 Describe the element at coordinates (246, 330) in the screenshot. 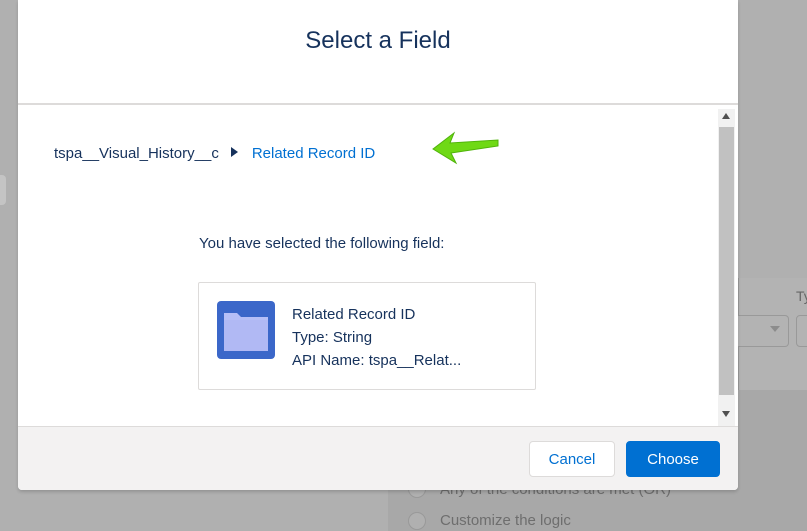

I see `folder-icon` at that location.